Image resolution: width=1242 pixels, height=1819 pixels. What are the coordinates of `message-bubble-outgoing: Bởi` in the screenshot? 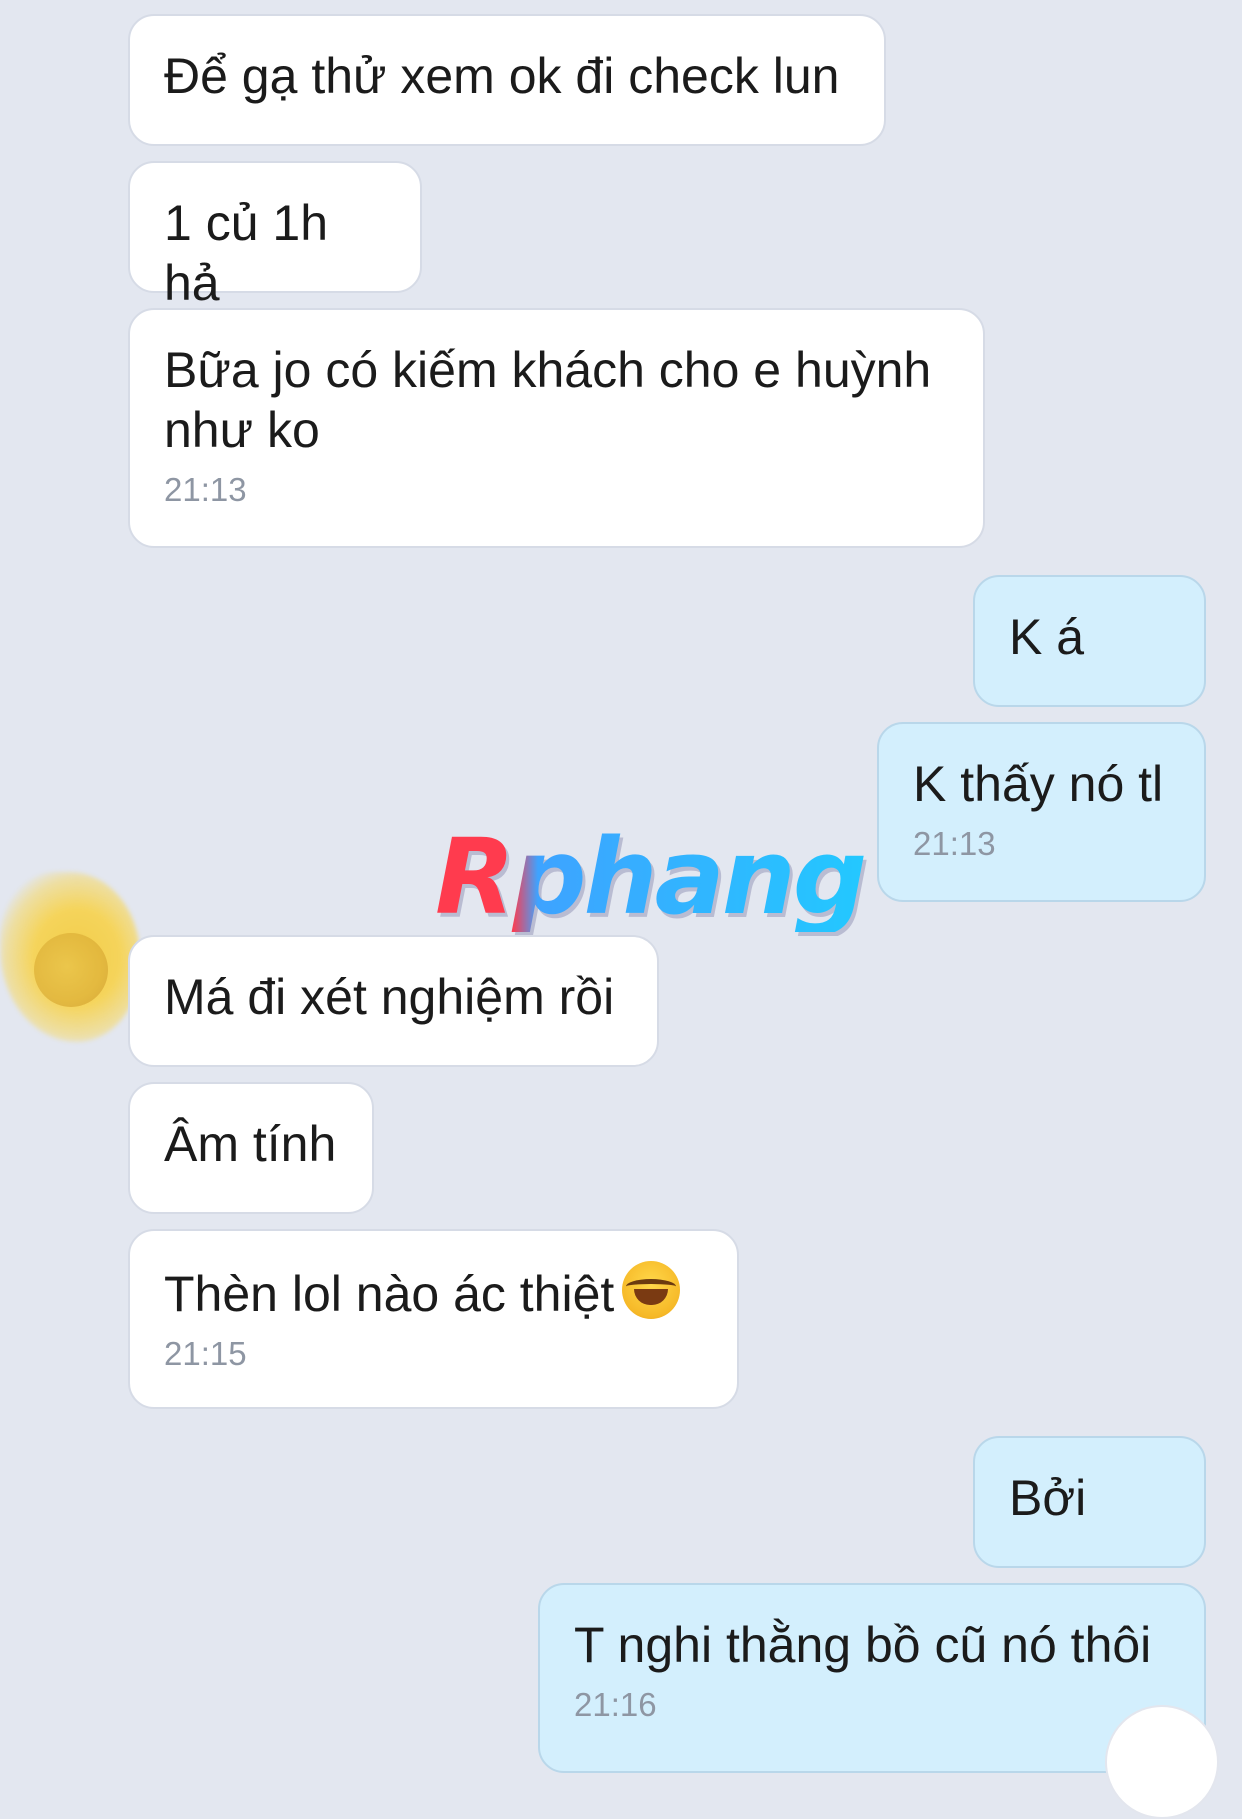 It's located at (1089, 1502).